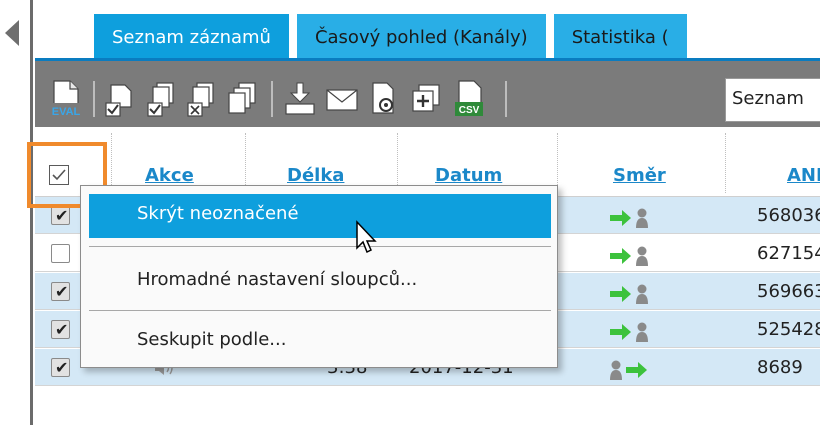 This screenshot has width=820, height=425. I want to click on cell-ani: 568036, so click(788, 215).